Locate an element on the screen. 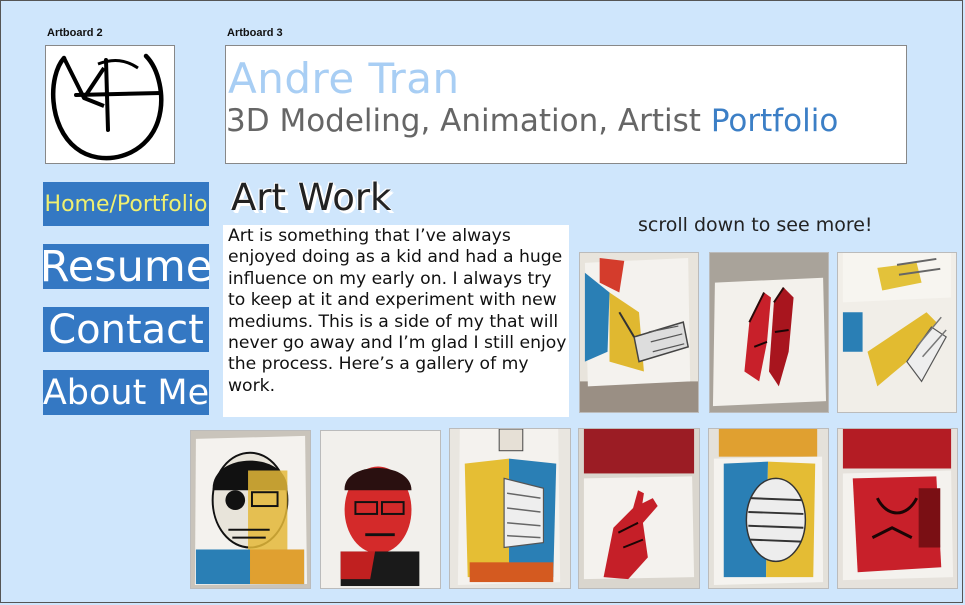 The image size is (965, 605). scroll-hint: scroll down to see more! is located at coordinates (755, 225).